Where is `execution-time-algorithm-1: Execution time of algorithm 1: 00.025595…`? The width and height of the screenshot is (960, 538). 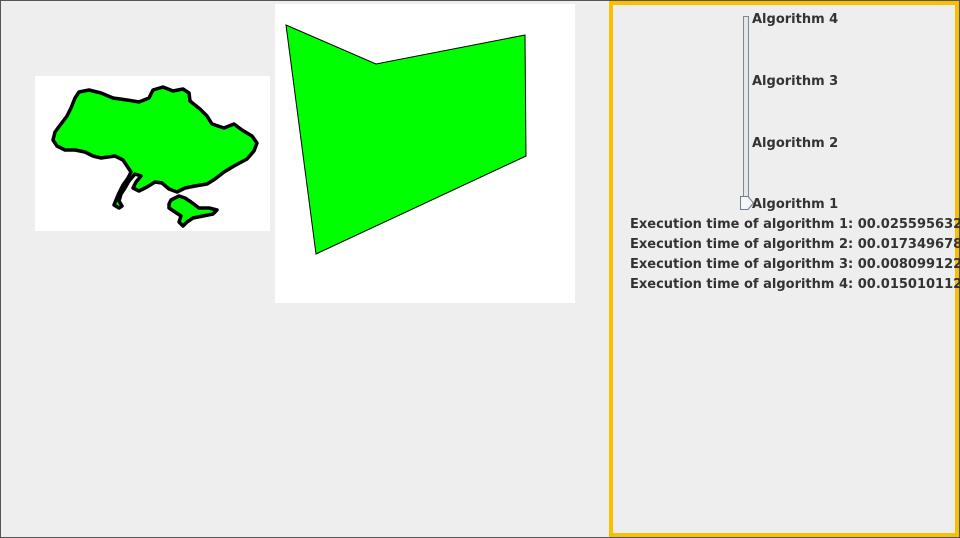
execution-time-algorithm-1: Execution time of algorithm 1: 00.025595… is located at coordinates (795, 225).